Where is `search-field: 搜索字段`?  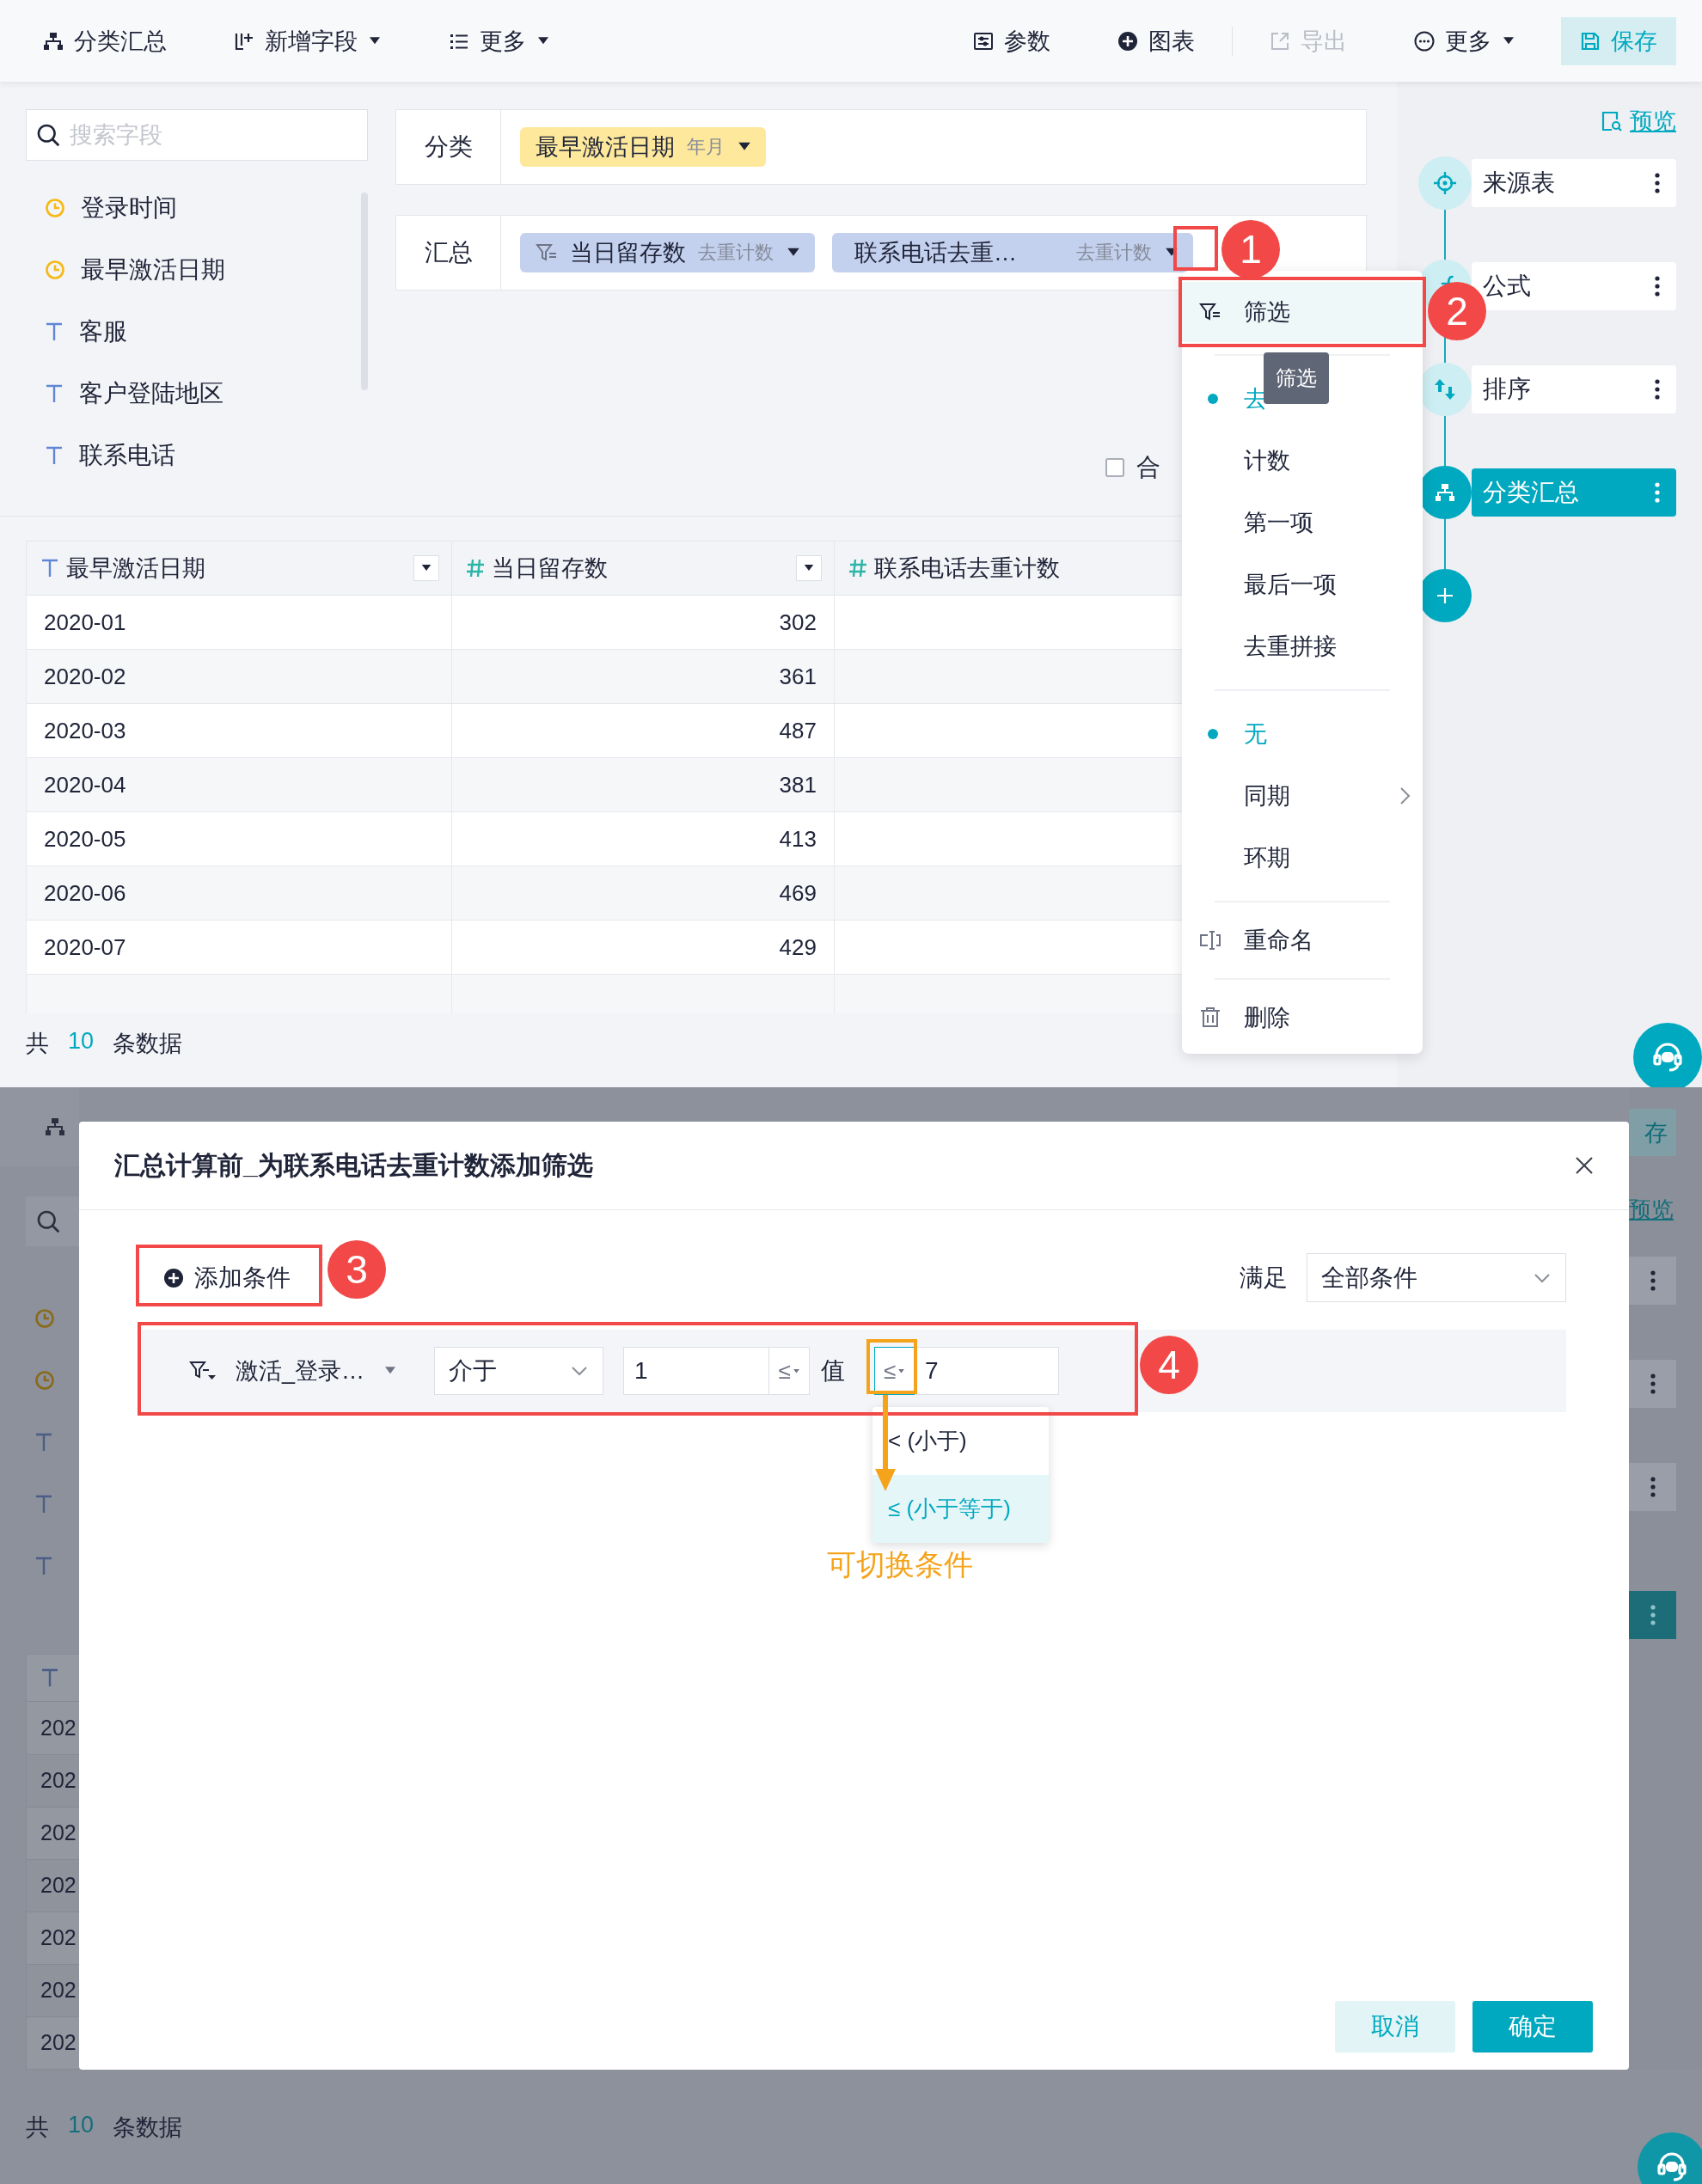 search-field: 搜索字段 is located at coordinates (197, 135).